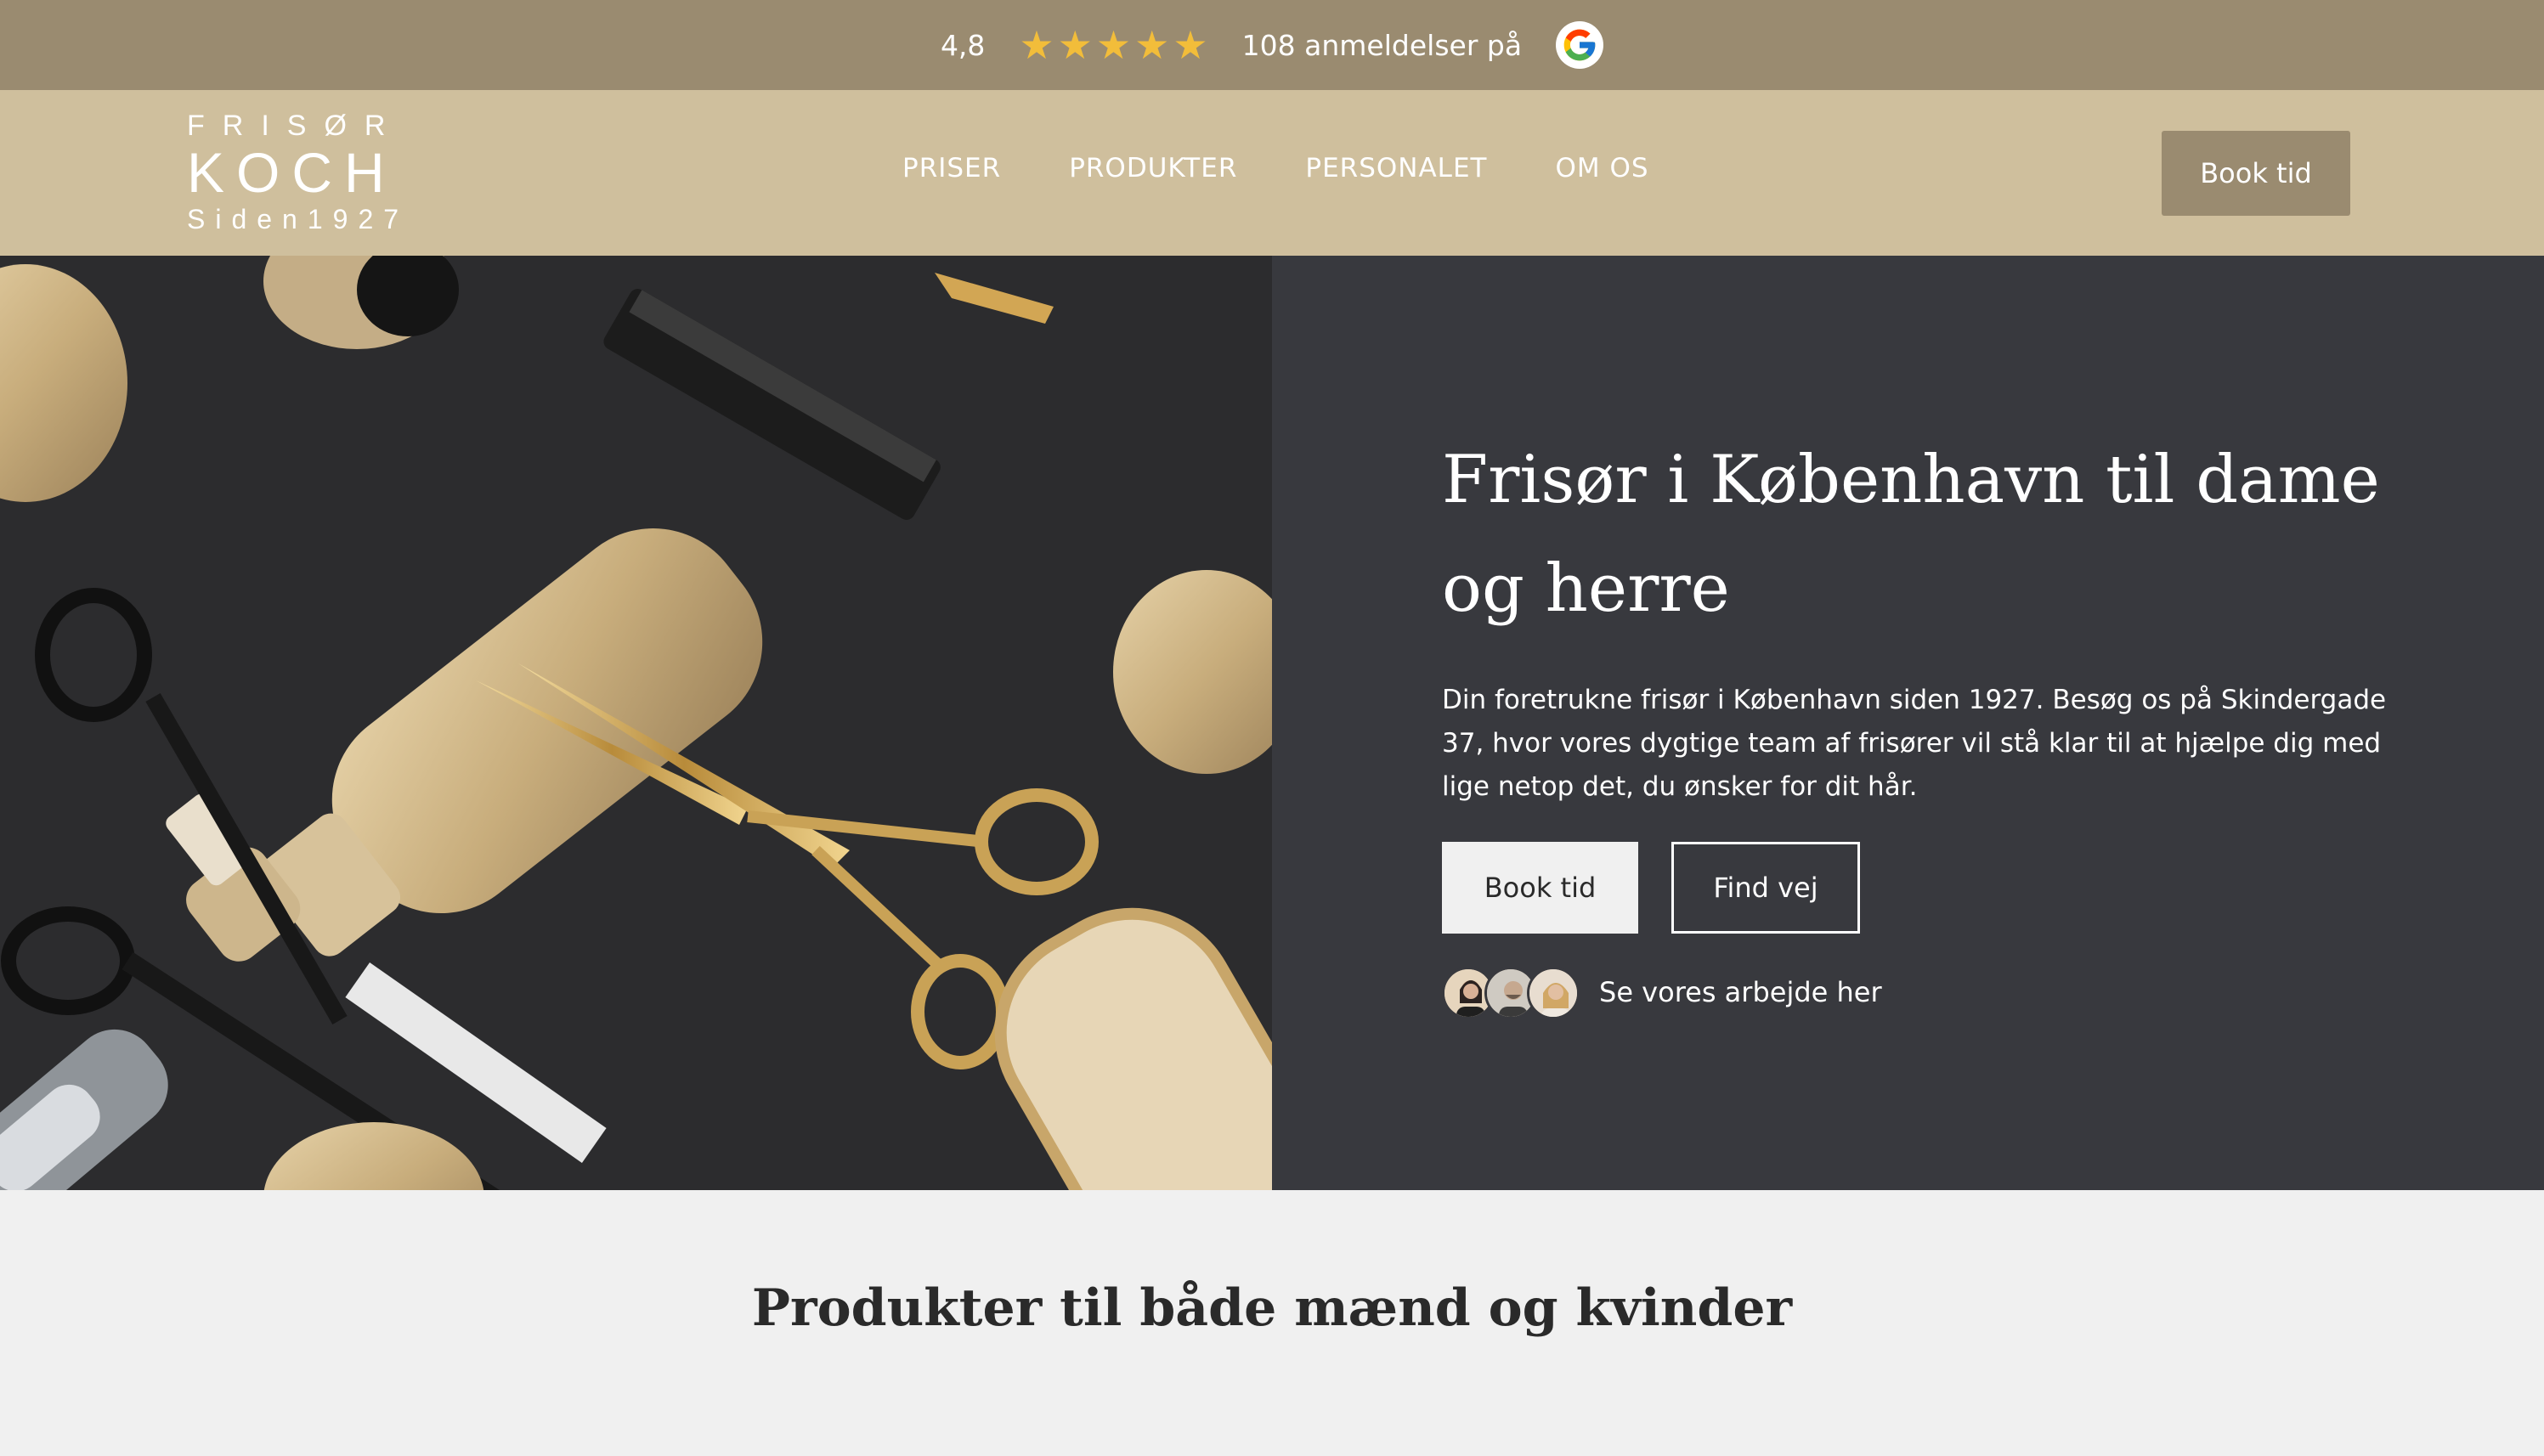 The width and height of the screenshot is (2544, 1456). I want to click on rating-stars: ★ ★ ★ ★ ★, so click(1113, 45).